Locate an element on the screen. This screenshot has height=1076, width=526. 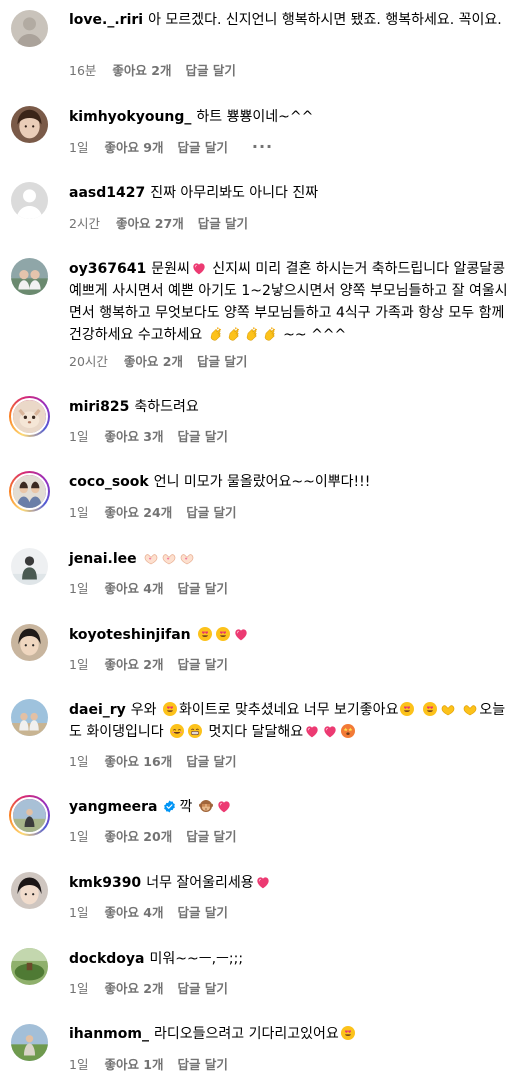
comment-meta: 1일 좋아요 1개 답글 달기 is located at coordinates (148, 1063).